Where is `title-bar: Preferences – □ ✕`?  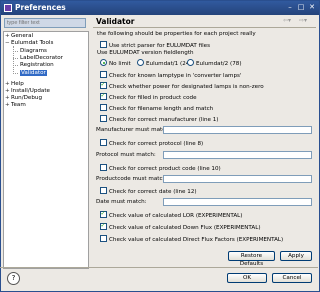
title-bar: Preferences – □ ✕ is located at coordinates (160, 8).